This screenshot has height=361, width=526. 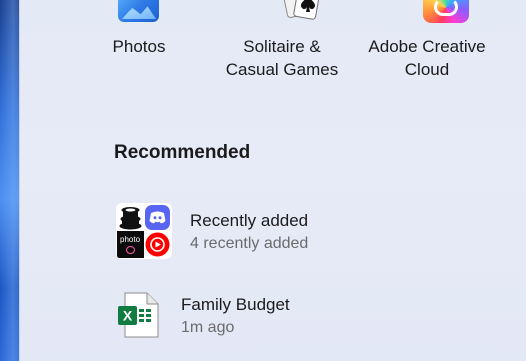 What do you see at coordinates (182, 152) in the screenshot?
I see `recommended-heading: Recommended` at bounding box center [182, 152].